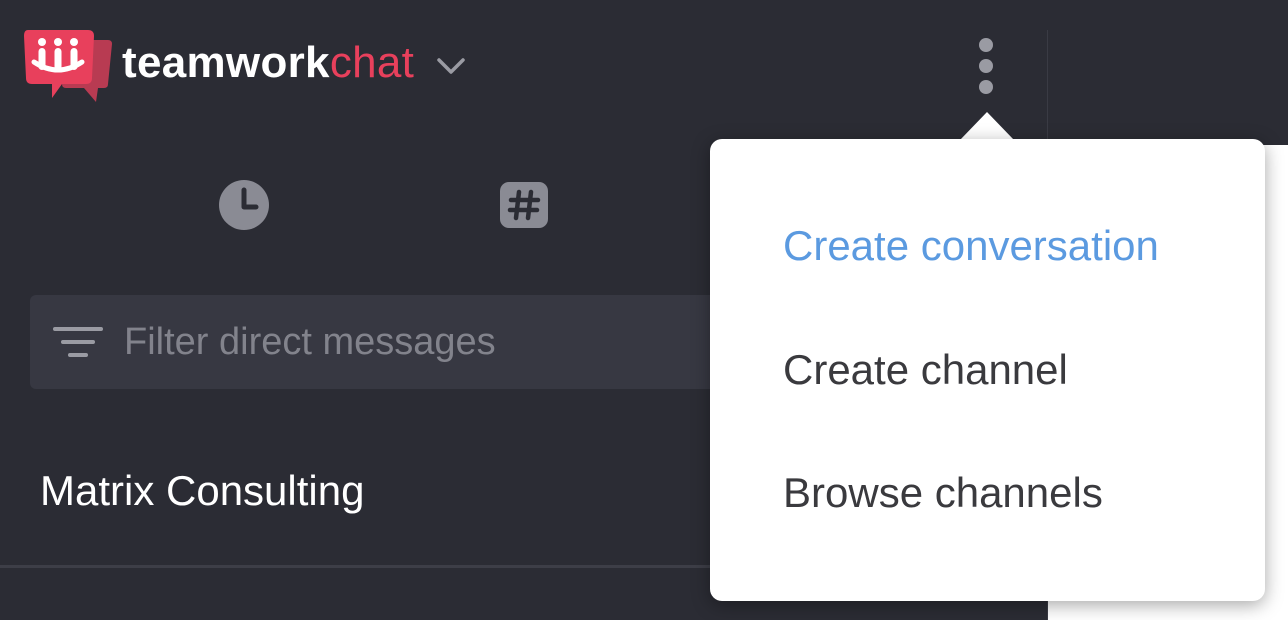 This screenshot has width=1288, height=620. I want to click on menu-item-create-channel: Create channel, so click(925, 370).